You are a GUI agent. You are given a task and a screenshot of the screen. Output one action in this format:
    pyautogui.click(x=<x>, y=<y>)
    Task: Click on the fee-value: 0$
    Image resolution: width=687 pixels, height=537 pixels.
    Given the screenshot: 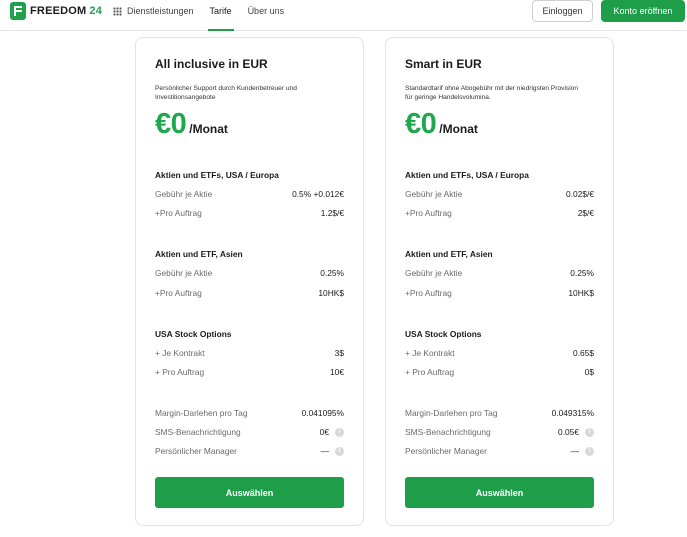 What is the action you would take?
    pyautogui.click(x=589, y=372)
    